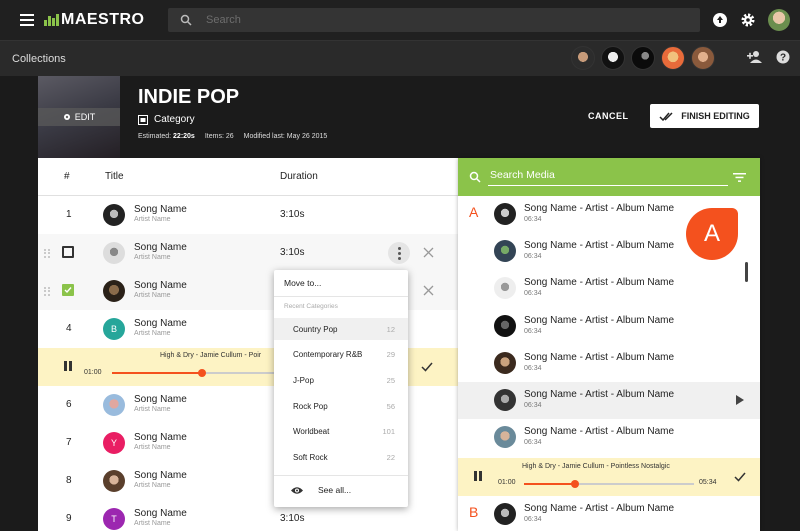 This screenshot has height=531, width=800. Describe the element at coordinates (739, 177) in the screenshot. I see `filter-icon` at that location.